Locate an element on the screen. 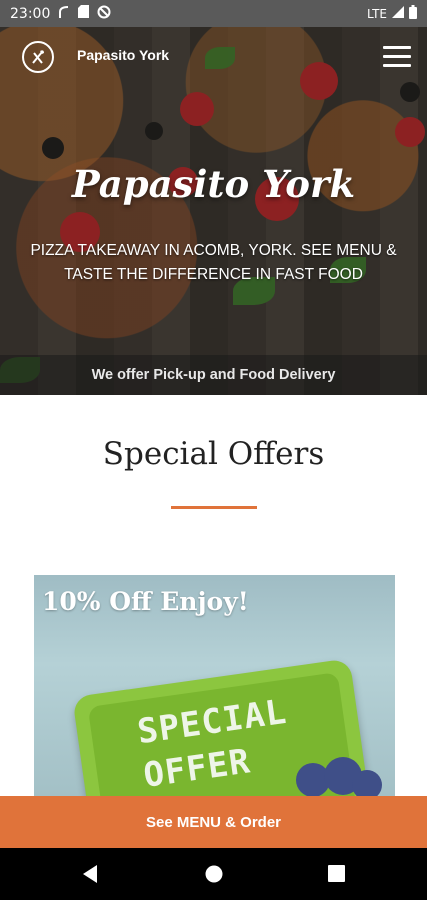 The width and height of the screenshot is (427, 900). see-menu-order-button: See MENU & Order is located at coordinates (213, 822).